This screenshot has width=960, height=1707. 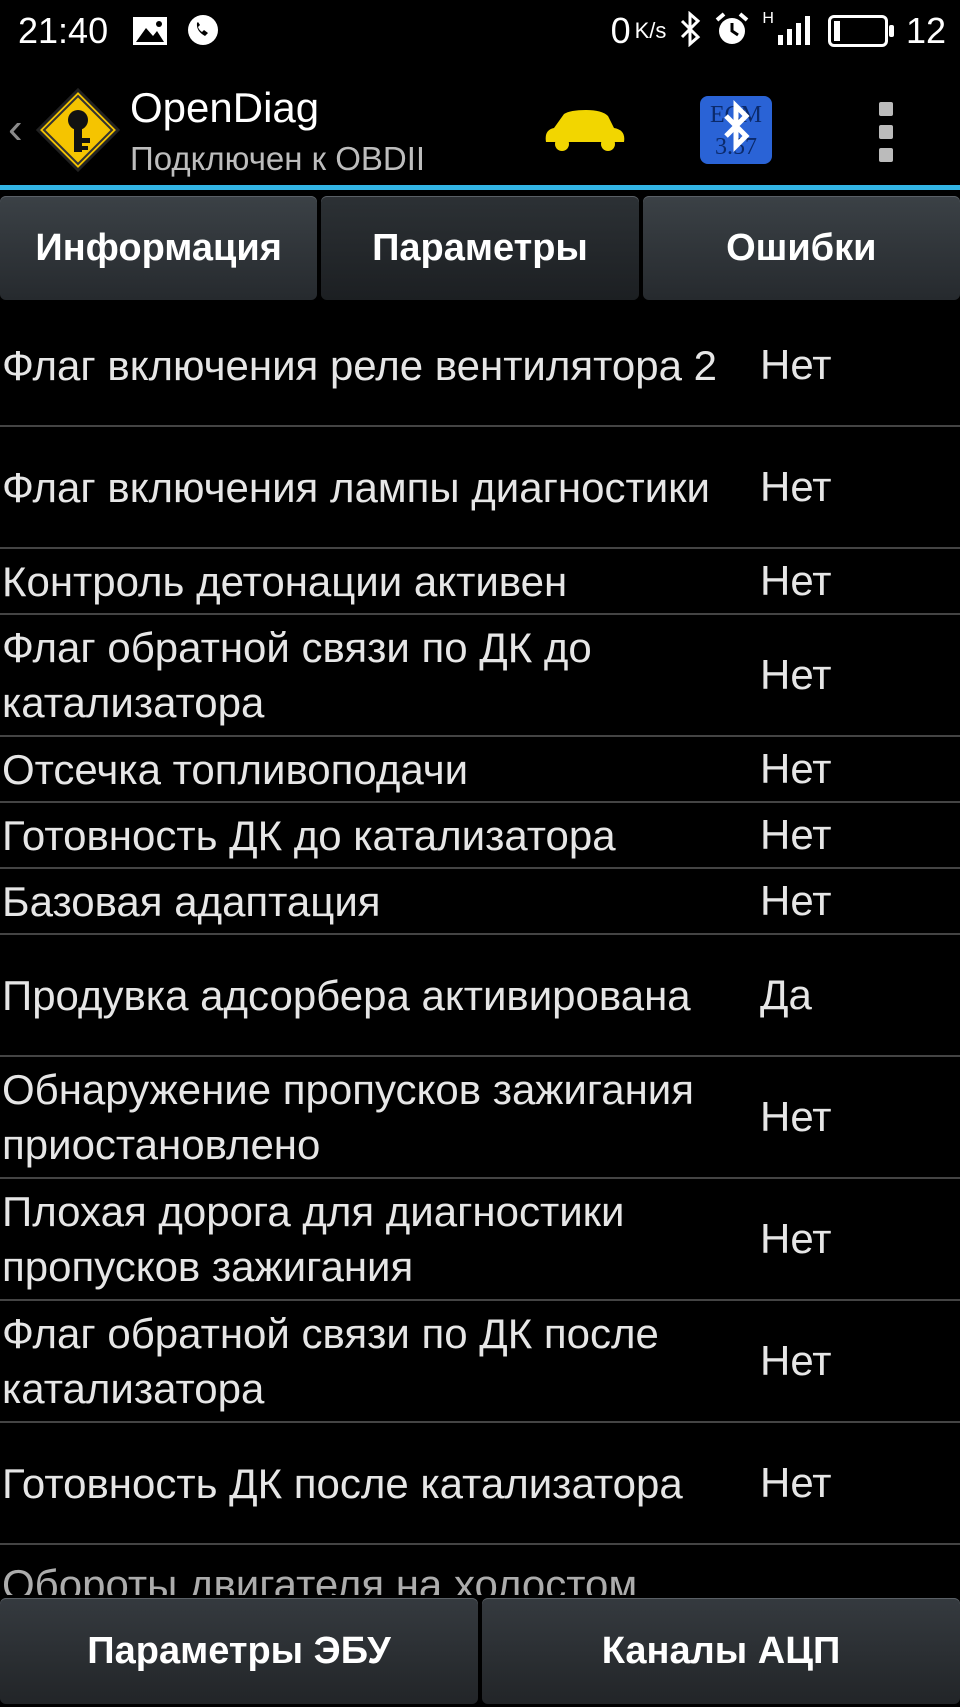 I want to click on bluetooth-status-icon, so click(x=690, y=31).